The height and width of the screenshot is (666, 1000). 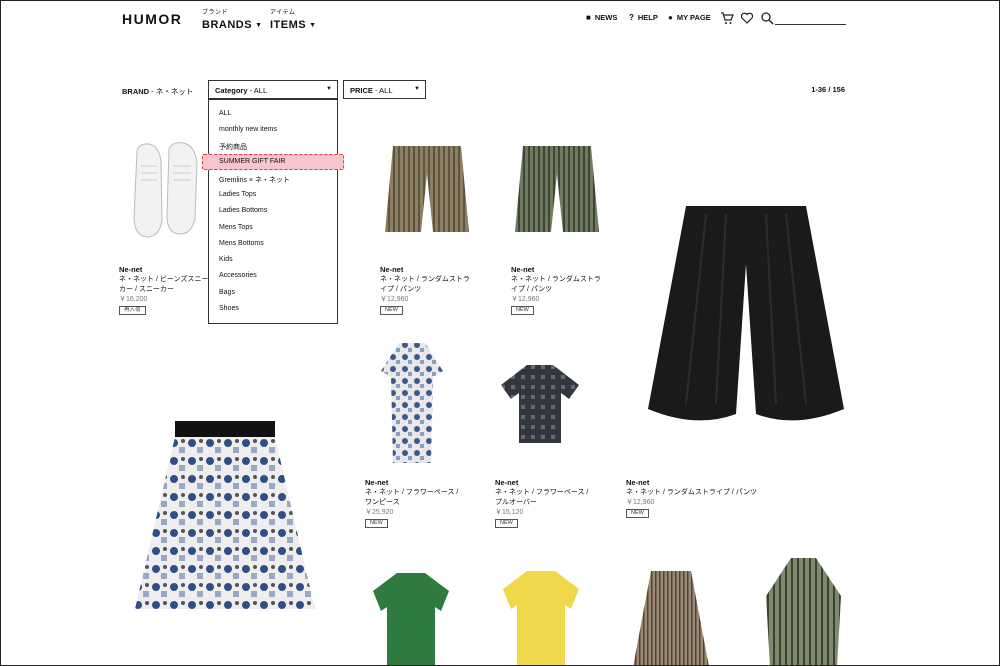 What do you see at coordinates (828, 89) in the screenshot?
I see `result-count: 1-36 / 156` at bounding box center [828, 89].